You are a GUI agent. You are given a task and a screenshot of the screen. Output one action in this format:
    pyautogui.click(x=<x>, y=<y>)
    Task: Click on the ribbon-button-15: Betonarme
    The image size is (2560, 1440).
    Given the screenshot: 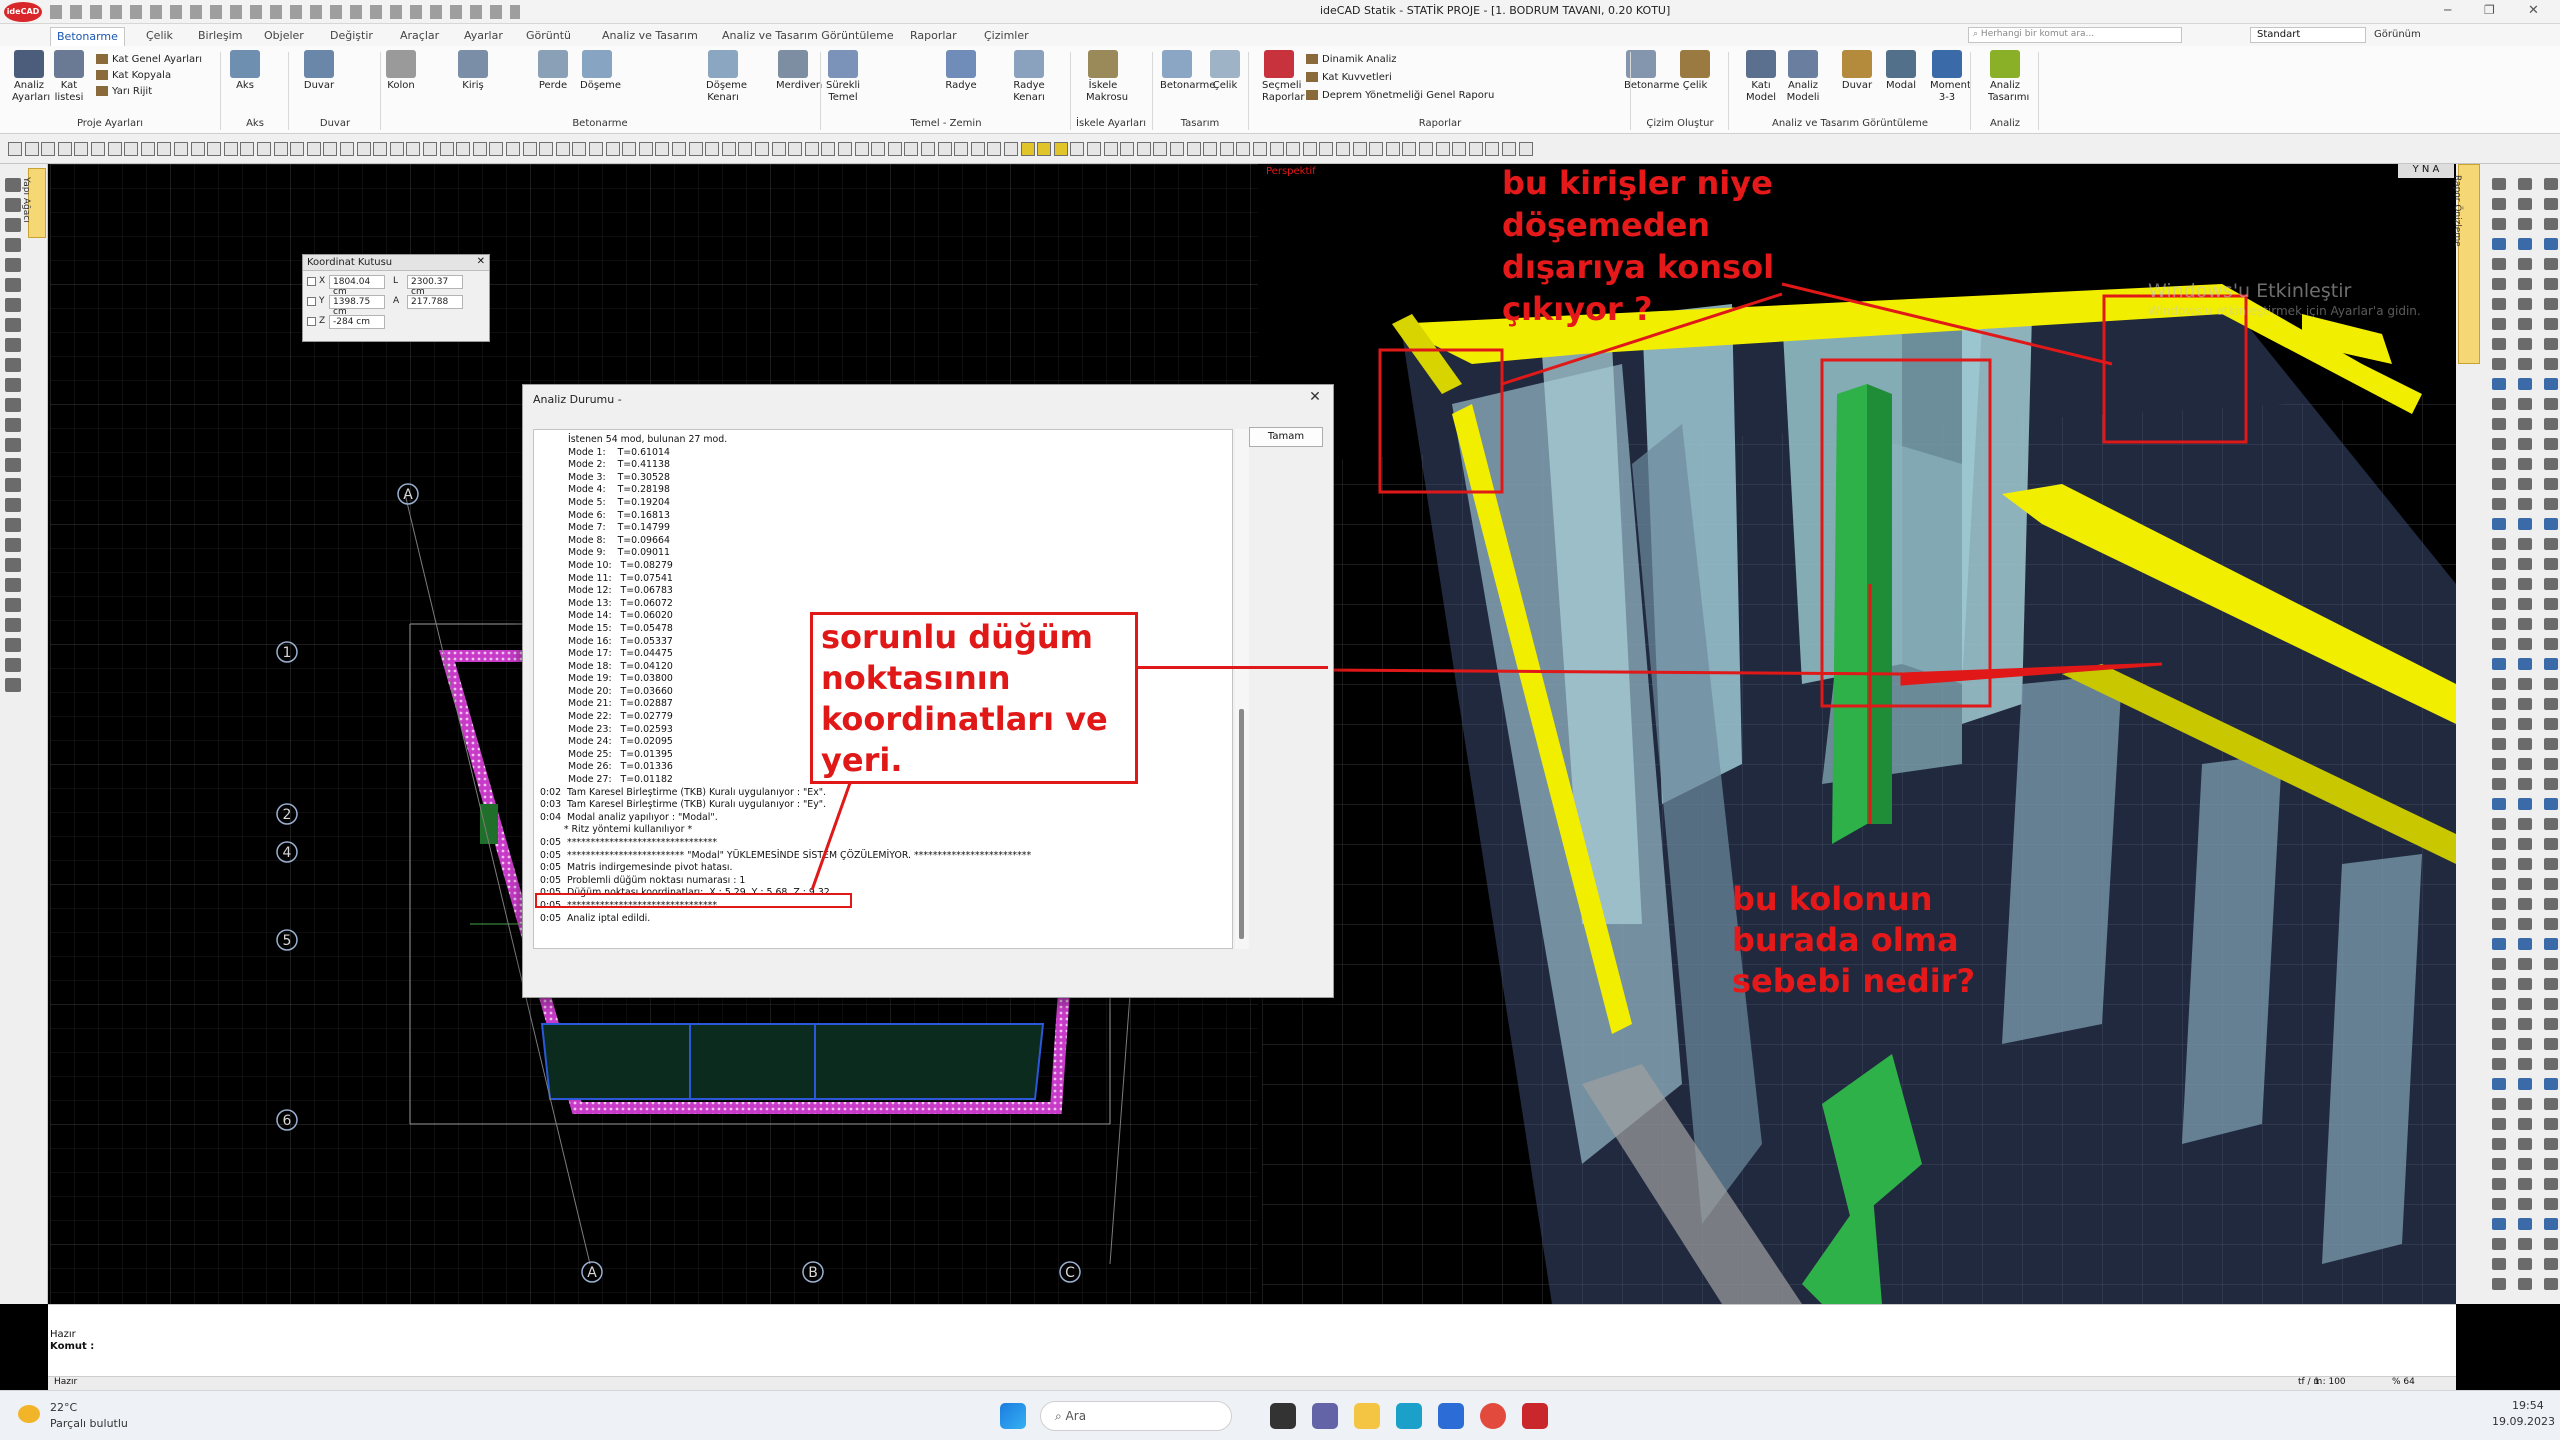 What is the action you would take?
    pyautogui.click(x=1187, y=71)
    